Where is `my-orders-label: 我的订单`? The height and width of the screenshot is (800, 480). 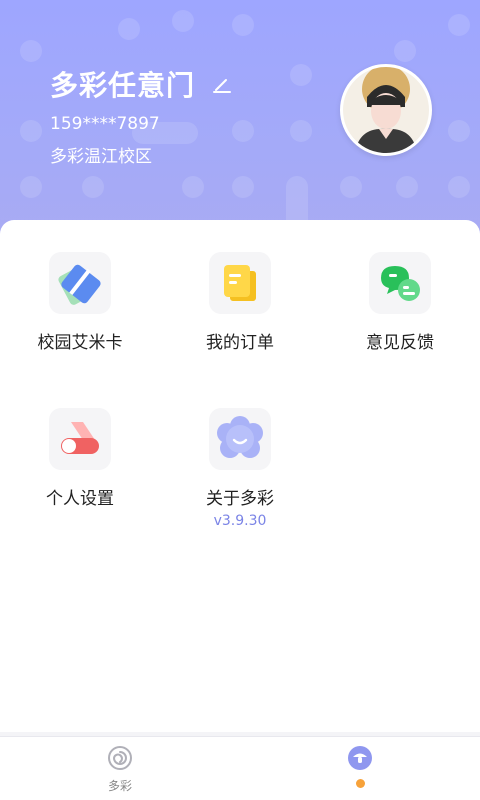 my-orders-label: 我的订单 is located at coordinates (240, 343).